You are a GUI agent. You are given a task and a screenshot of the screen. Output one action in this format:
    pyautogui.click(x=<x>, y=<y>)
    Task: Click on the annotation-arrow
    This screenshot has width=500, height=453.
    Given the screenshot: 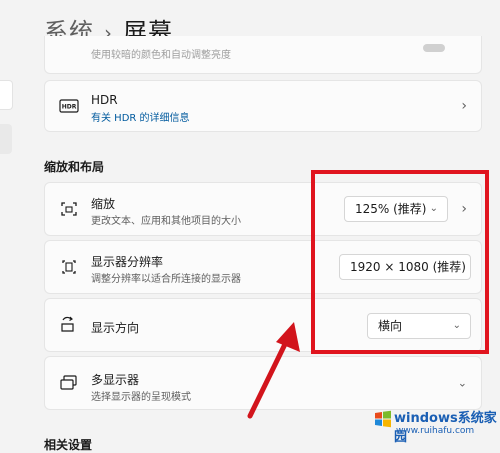 What is the action you would take?
    pyautogui.click(x=273, y=370)
    